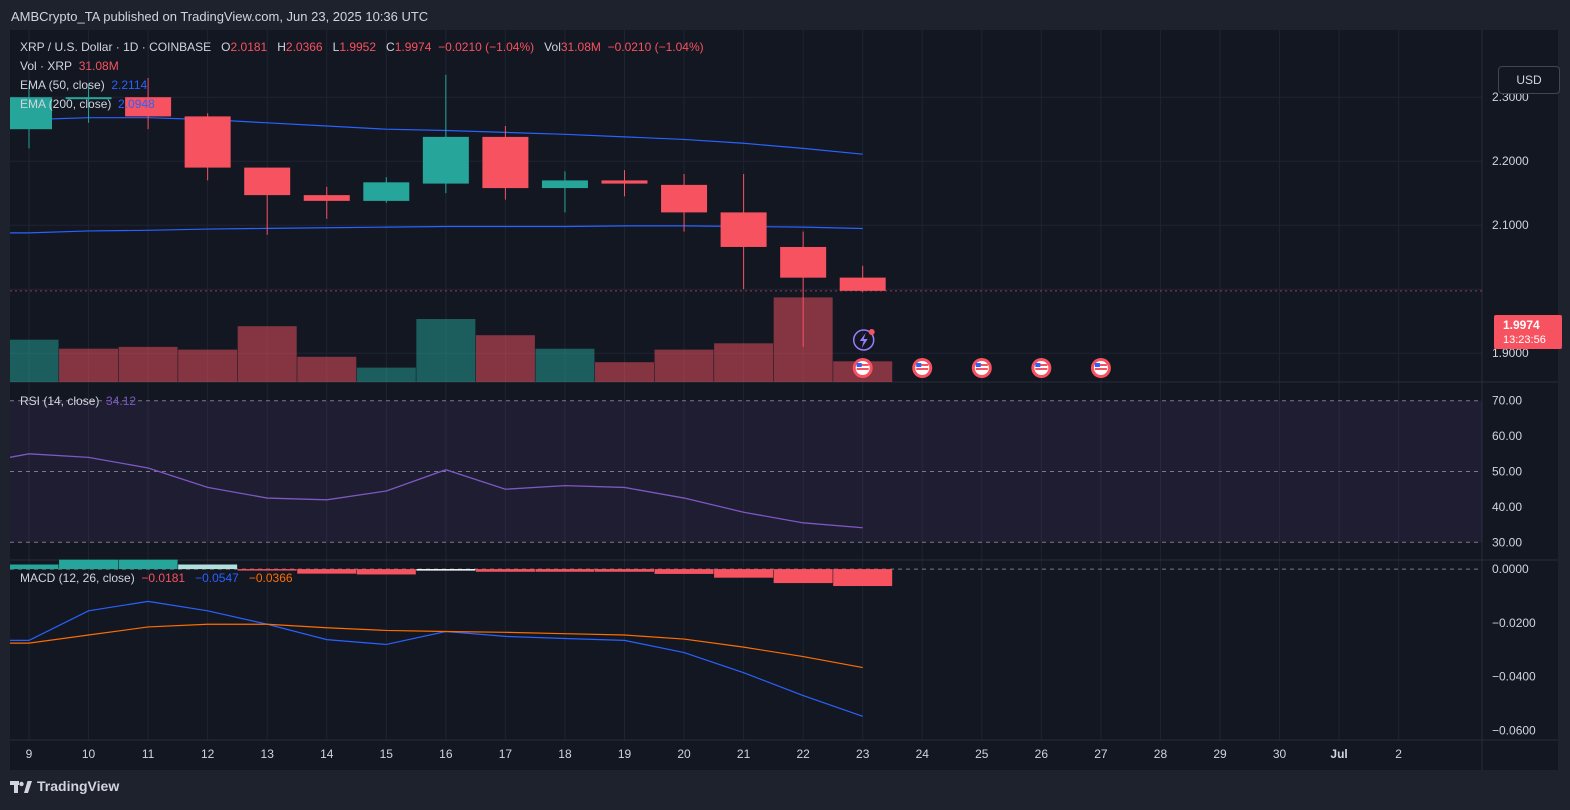  What do you see at coordinates (803, 754) in the screenshot?
I see `time-axis-tick-label: 22` at bounding box center [803, 754].